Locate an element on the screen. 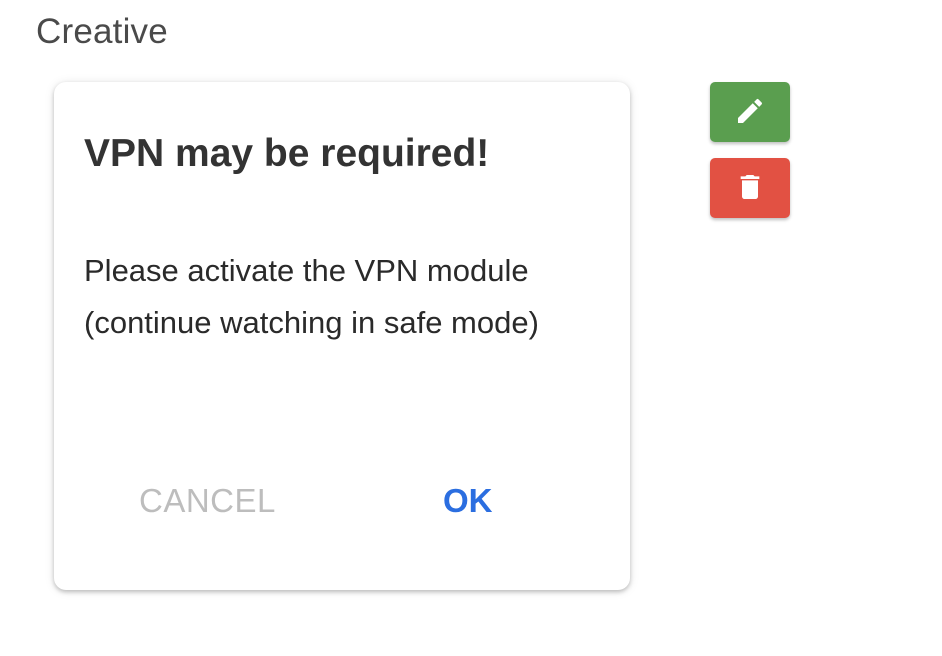 This screenshot has height=656, width=942. trash-icon is located at coordinates (750, 188).